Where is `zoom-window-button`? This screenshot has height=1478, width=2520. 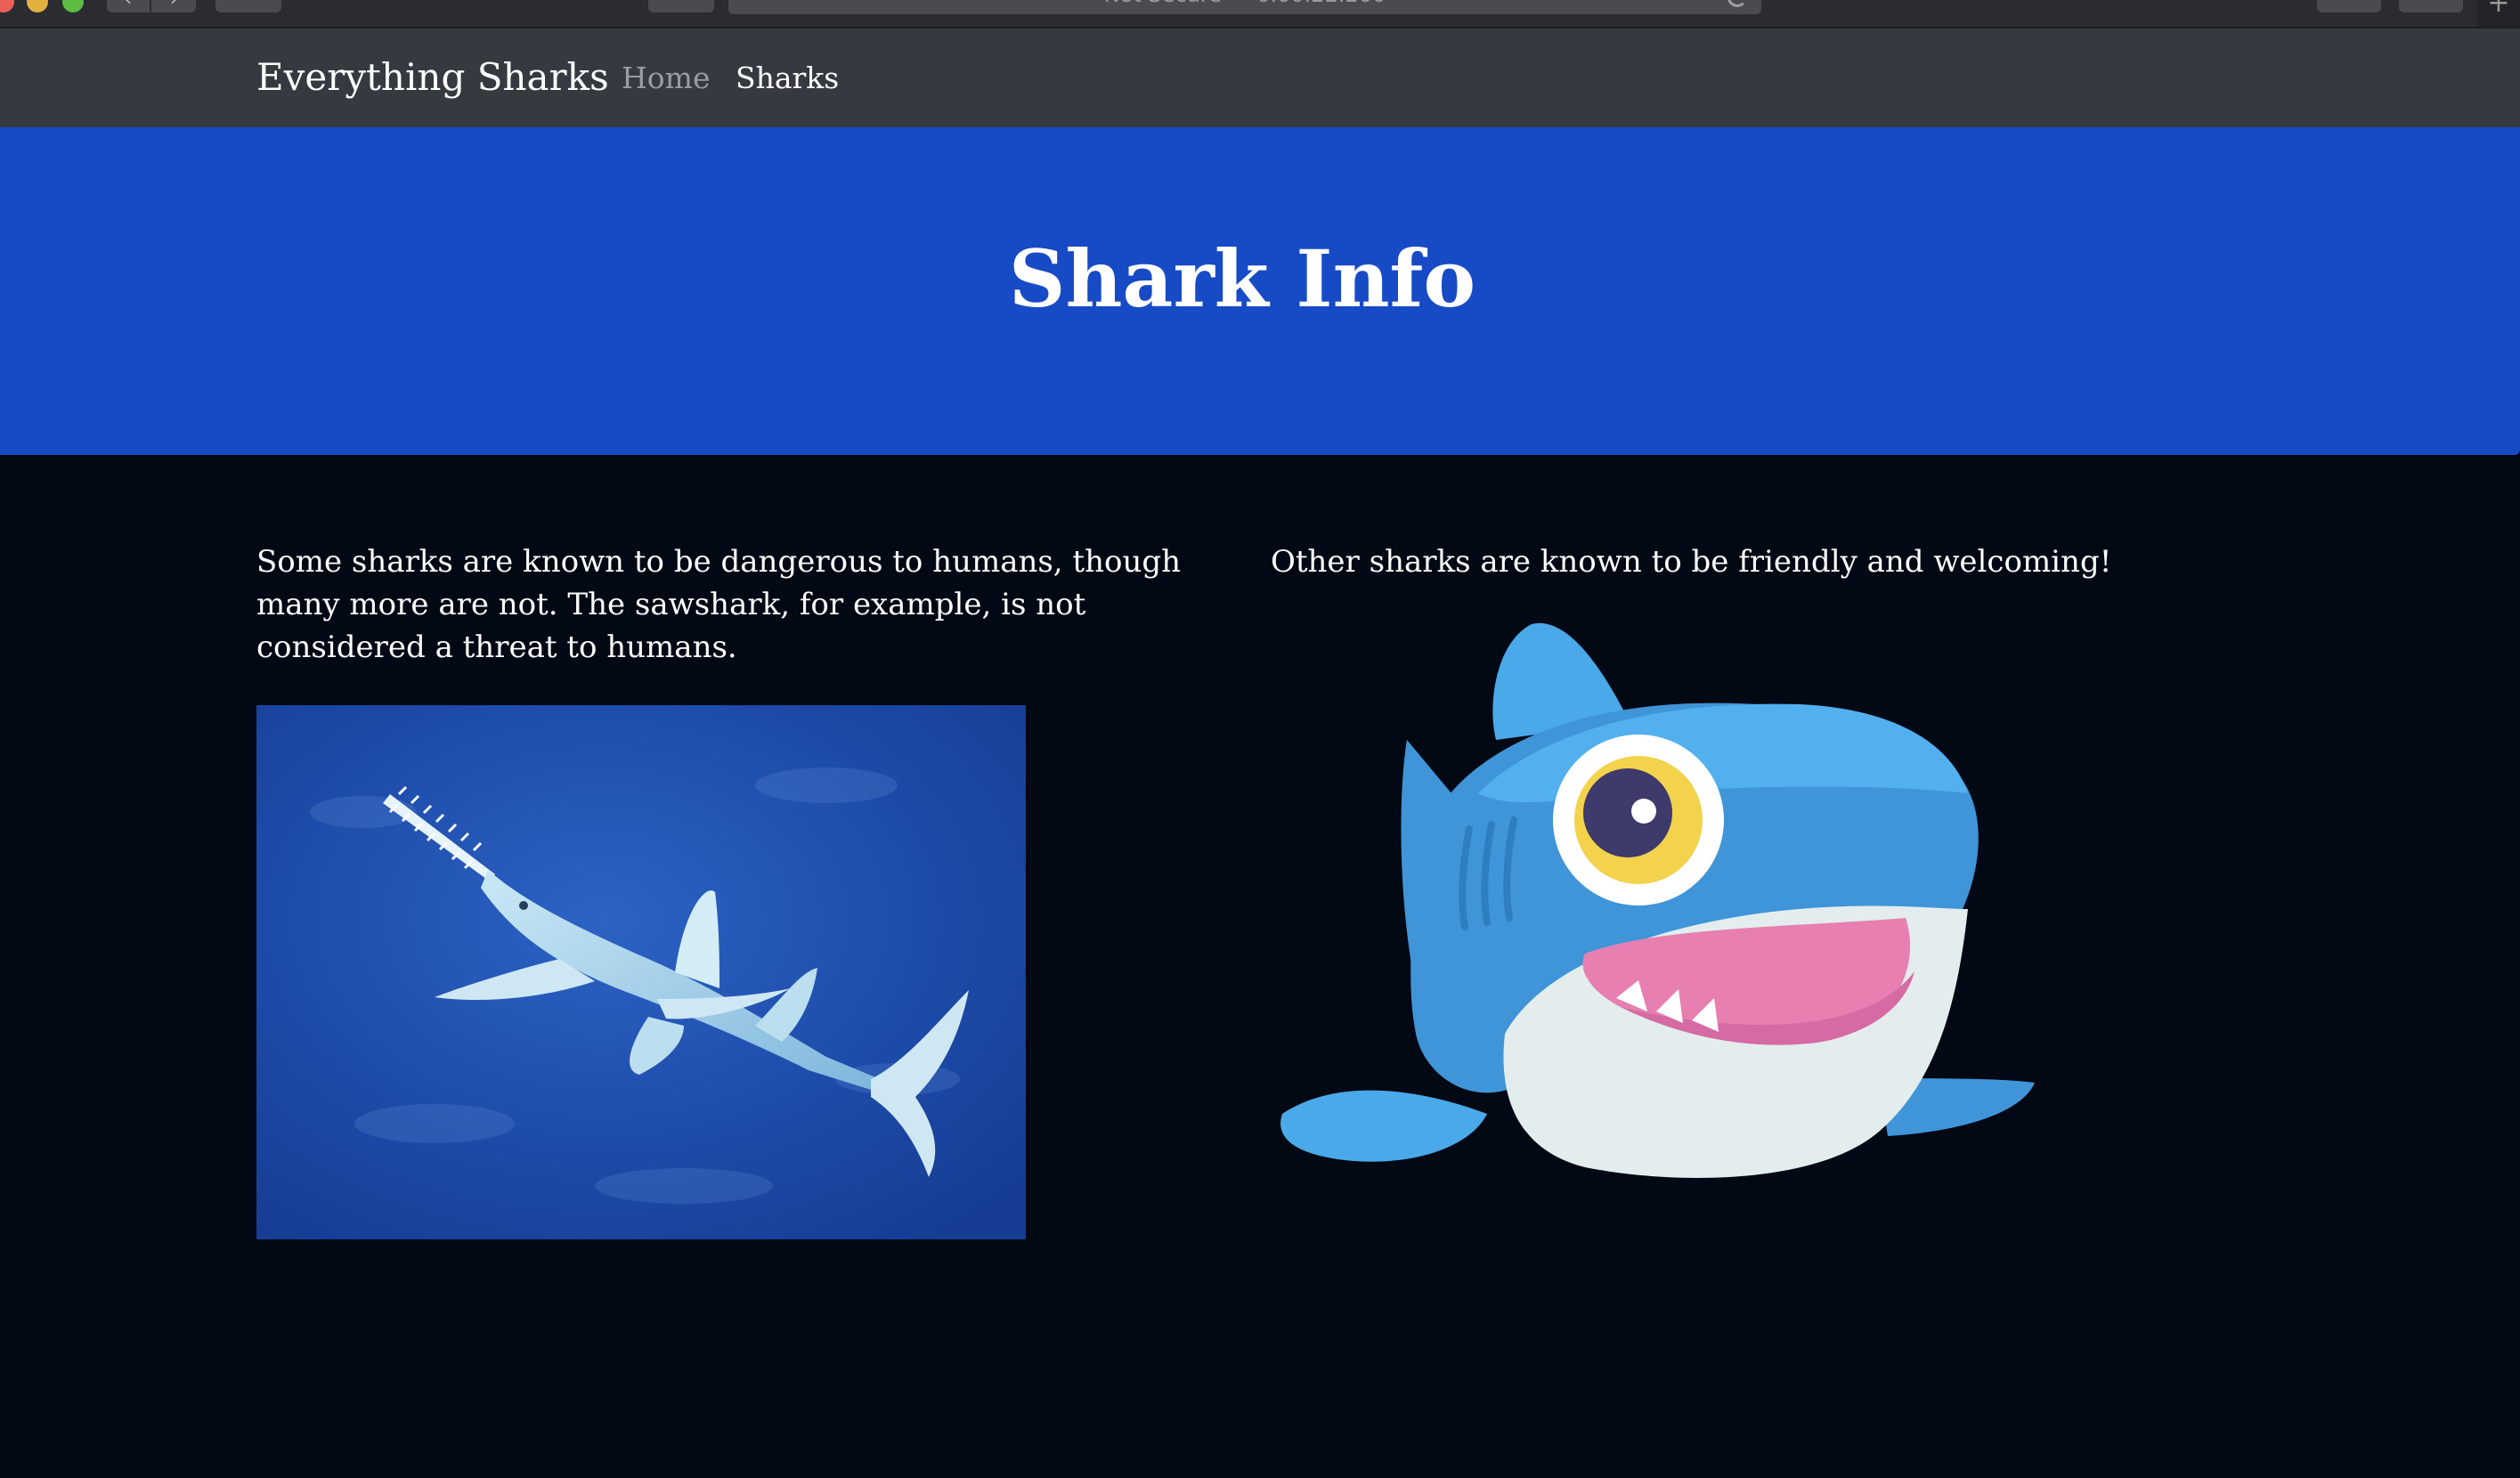
zoom-window-button is located at coordinates (73, 6).